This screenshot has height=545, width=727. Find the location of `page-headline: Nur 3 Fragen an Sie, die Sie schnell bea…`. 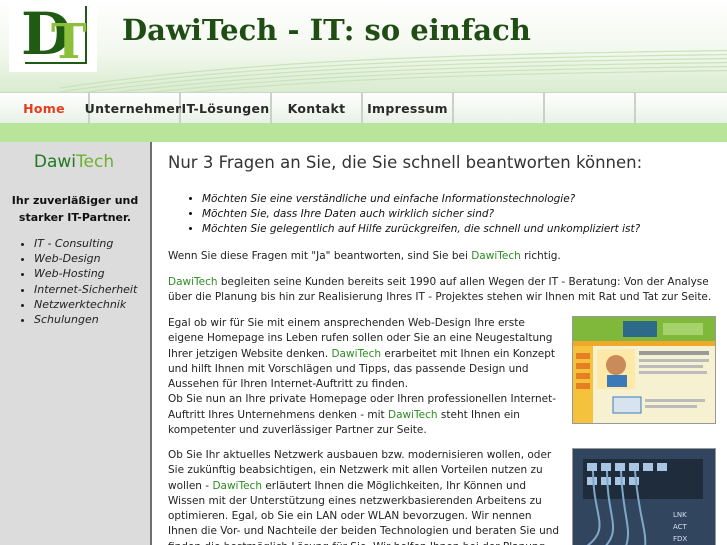

page-headline: Nur 3 Fragen an Sie, die Sie schnell bea… is located at coordinates (405, 162).